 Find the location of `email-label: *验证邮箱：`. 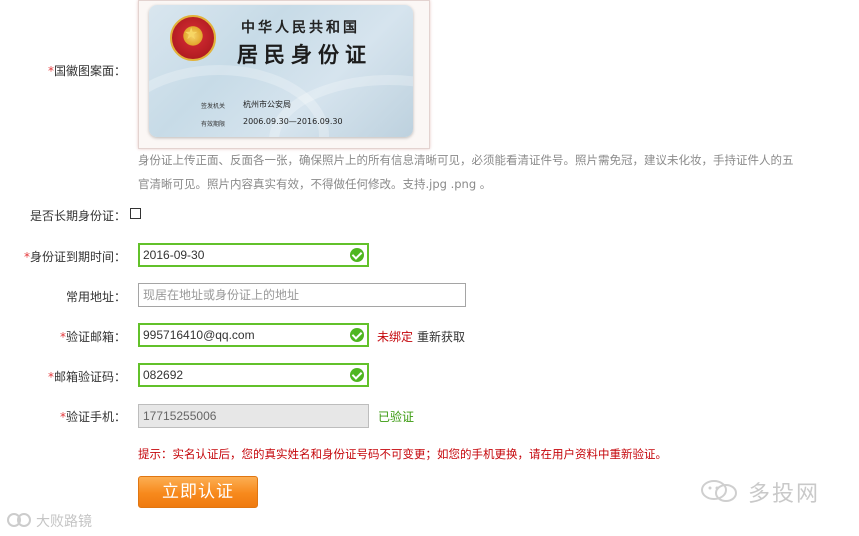

email-label: *验证邮箱： is located at coordinates (92, 337).